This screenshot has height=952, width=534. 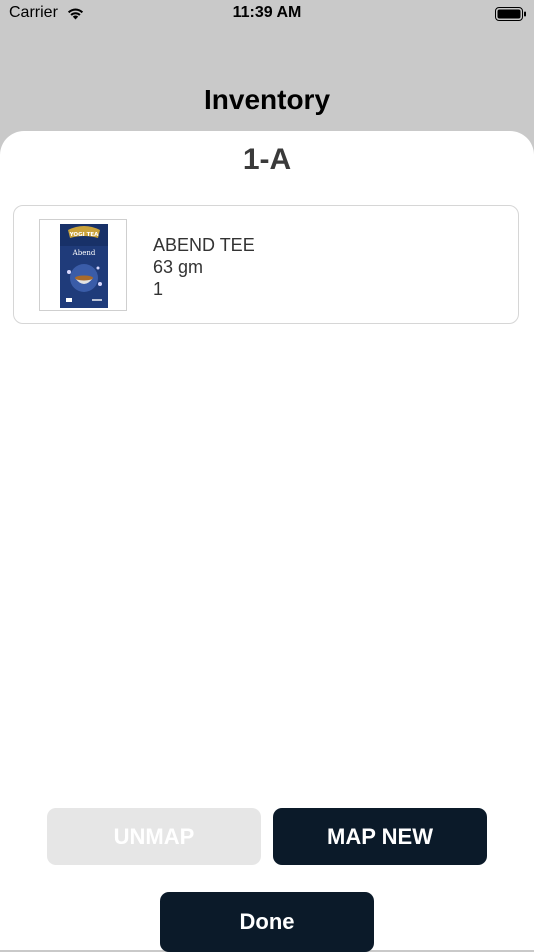 I want to click on status-bar: Carrier 11:39 AM, so click(x=267, y=14).